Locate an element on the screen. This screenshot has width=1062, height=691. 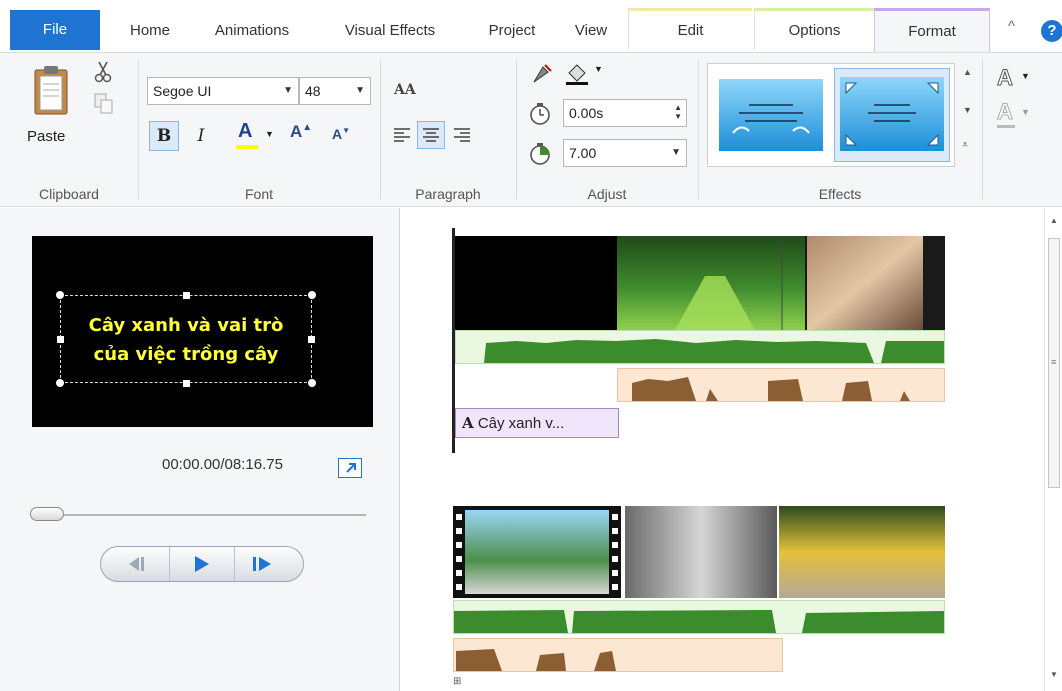
play-button is located at coordinates (202, 564).